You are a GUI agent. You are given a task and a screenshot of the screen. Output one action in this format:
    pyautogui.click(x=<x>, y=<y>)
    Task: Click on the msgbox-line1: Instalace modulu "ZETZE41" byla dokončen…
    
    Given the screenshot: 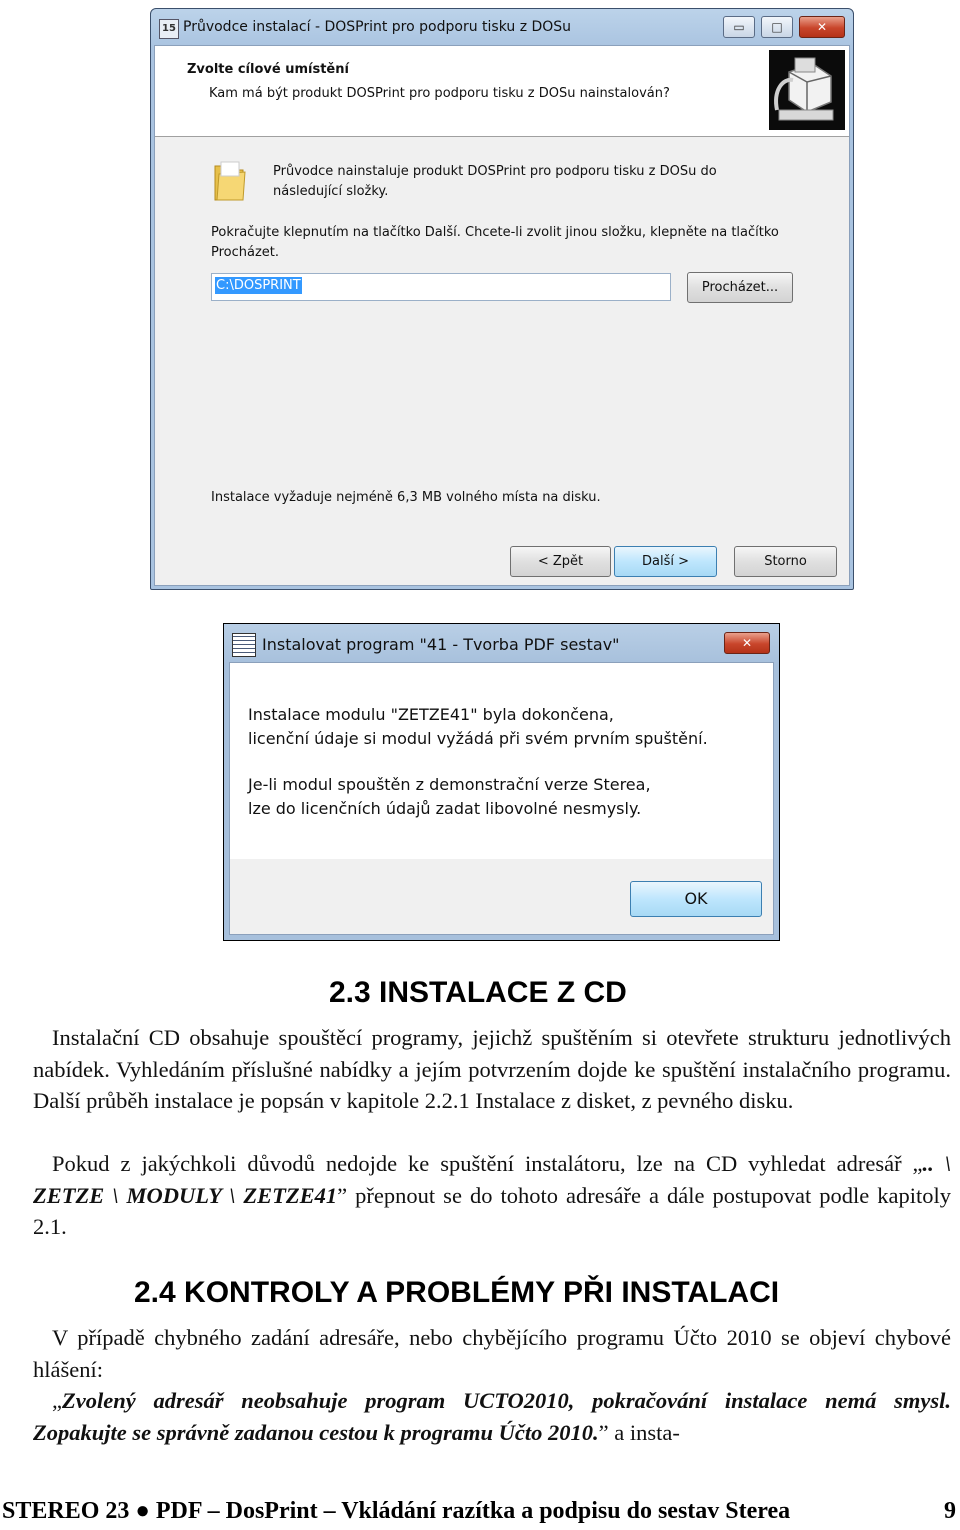 What is the action you would take?
    pyautogui.click(x=431, y=714)
    